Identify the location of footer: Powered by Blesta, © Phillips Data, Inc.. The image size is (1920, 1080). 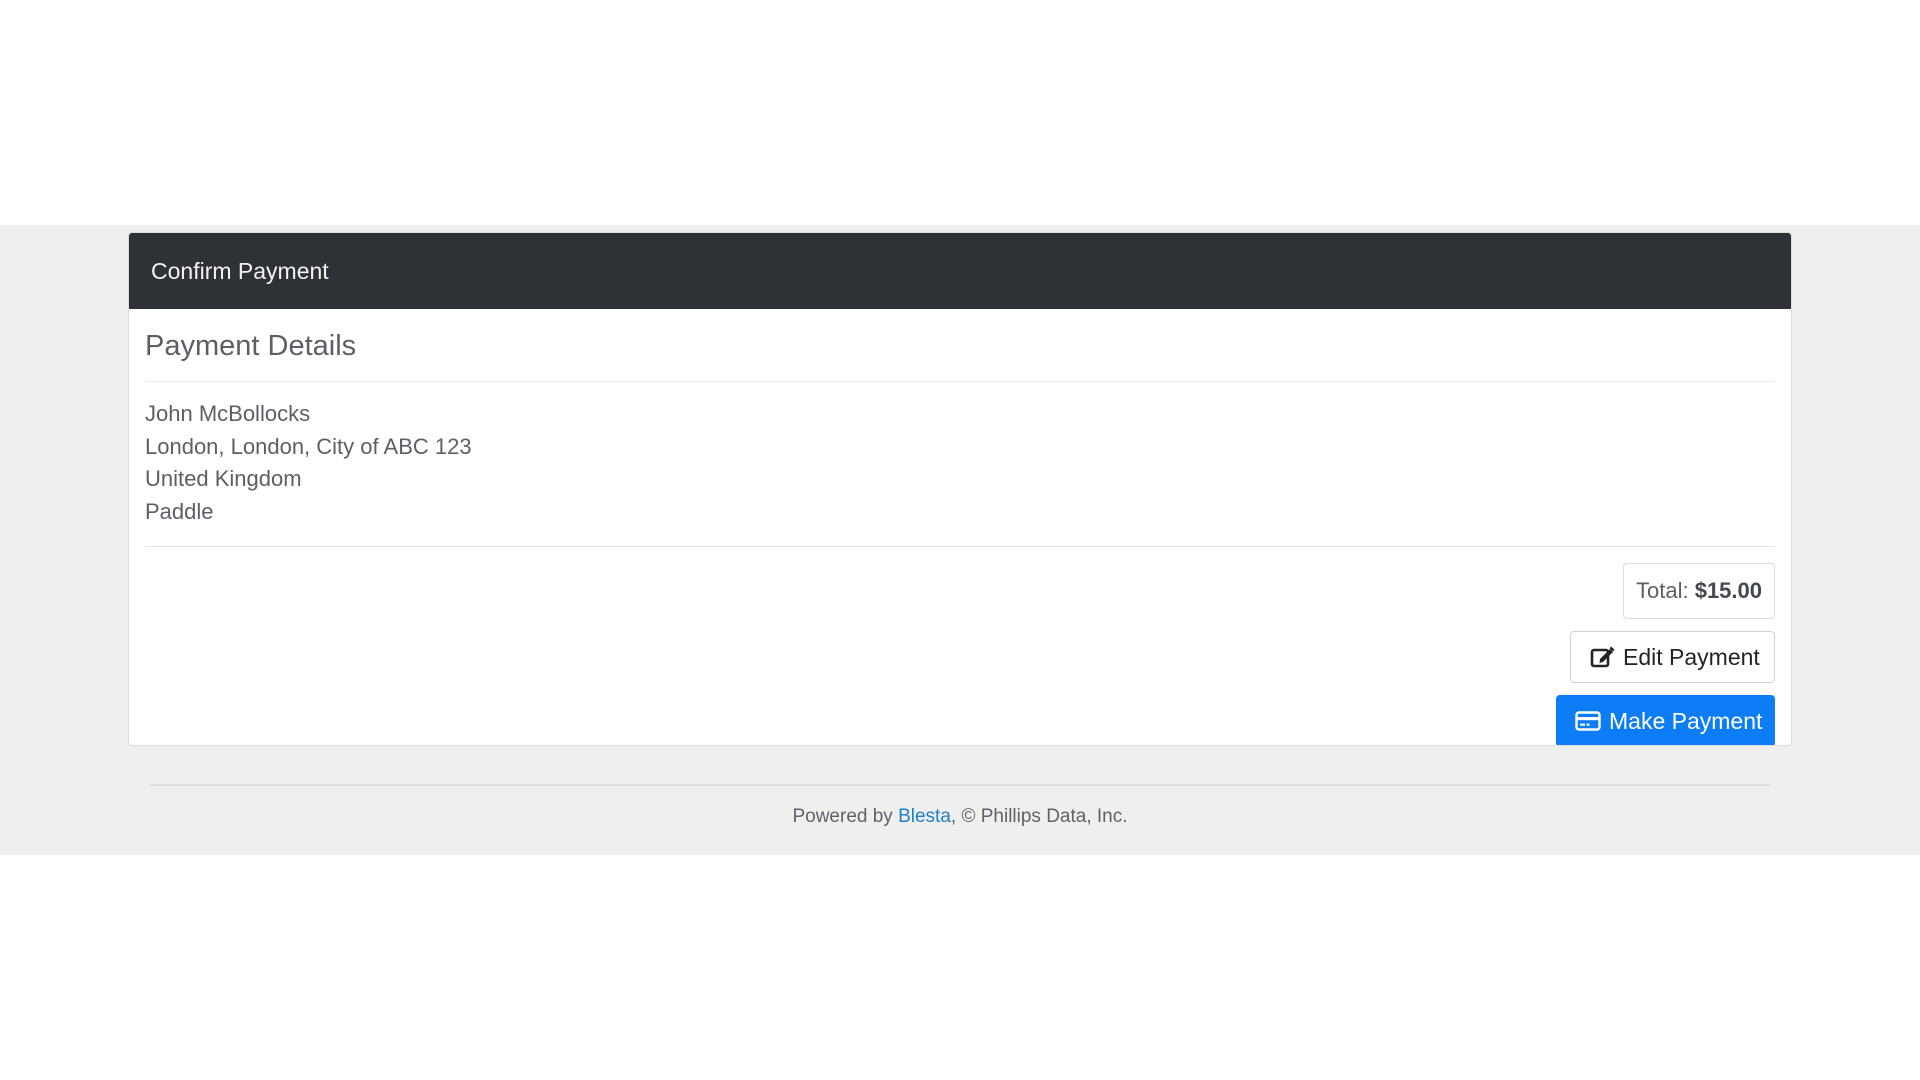
(960, 817).